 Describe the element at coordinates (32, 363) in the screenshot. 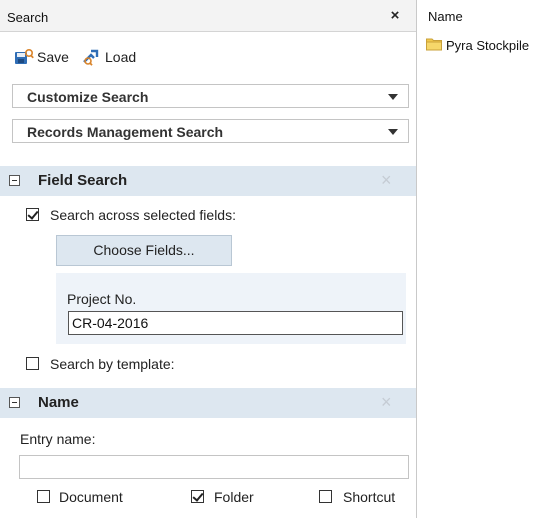

I see `search-by-template-checkbox` at that location.